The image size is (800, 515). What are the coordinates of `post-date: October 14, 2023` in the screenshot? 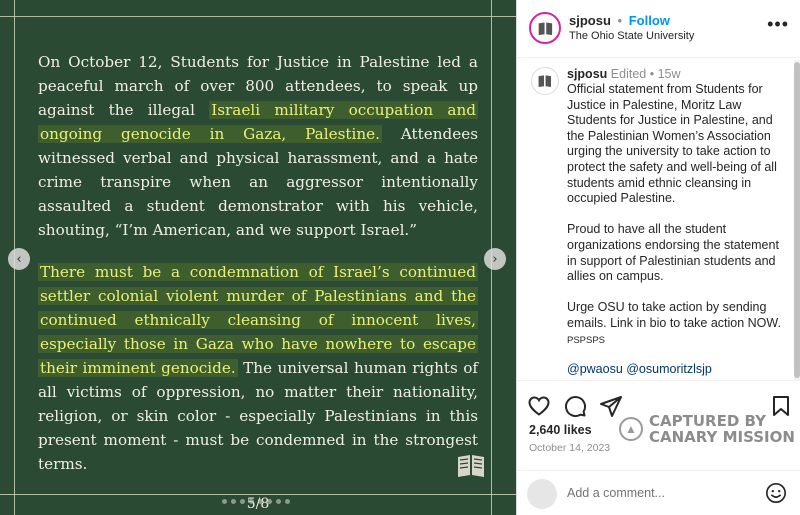 It's located at (569, 448).